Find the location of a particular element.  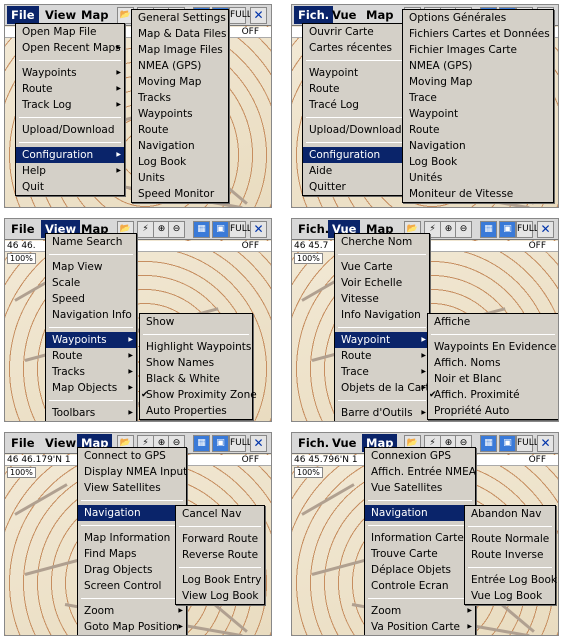

menu-item: Affich. Noms is located at coordinates (493, 363).